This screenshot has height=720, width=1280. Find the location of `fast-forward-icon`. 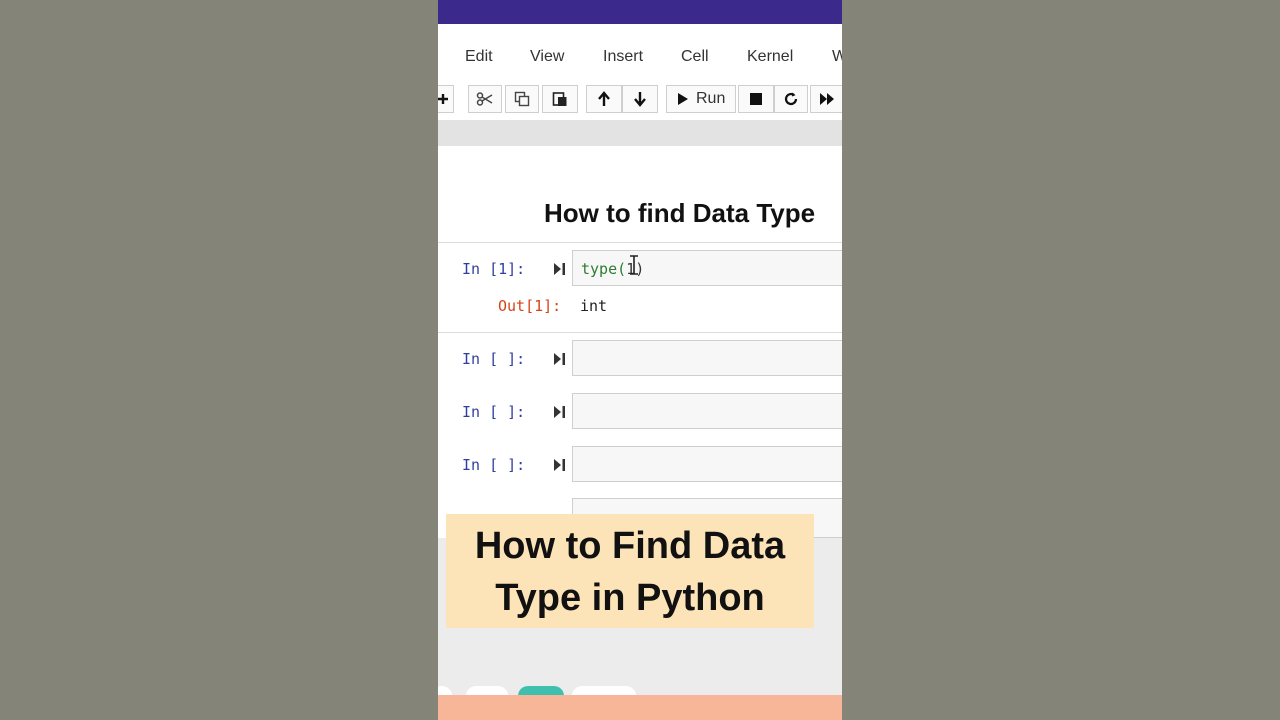

fast-forward-icon is located at coordinates (827, 99).